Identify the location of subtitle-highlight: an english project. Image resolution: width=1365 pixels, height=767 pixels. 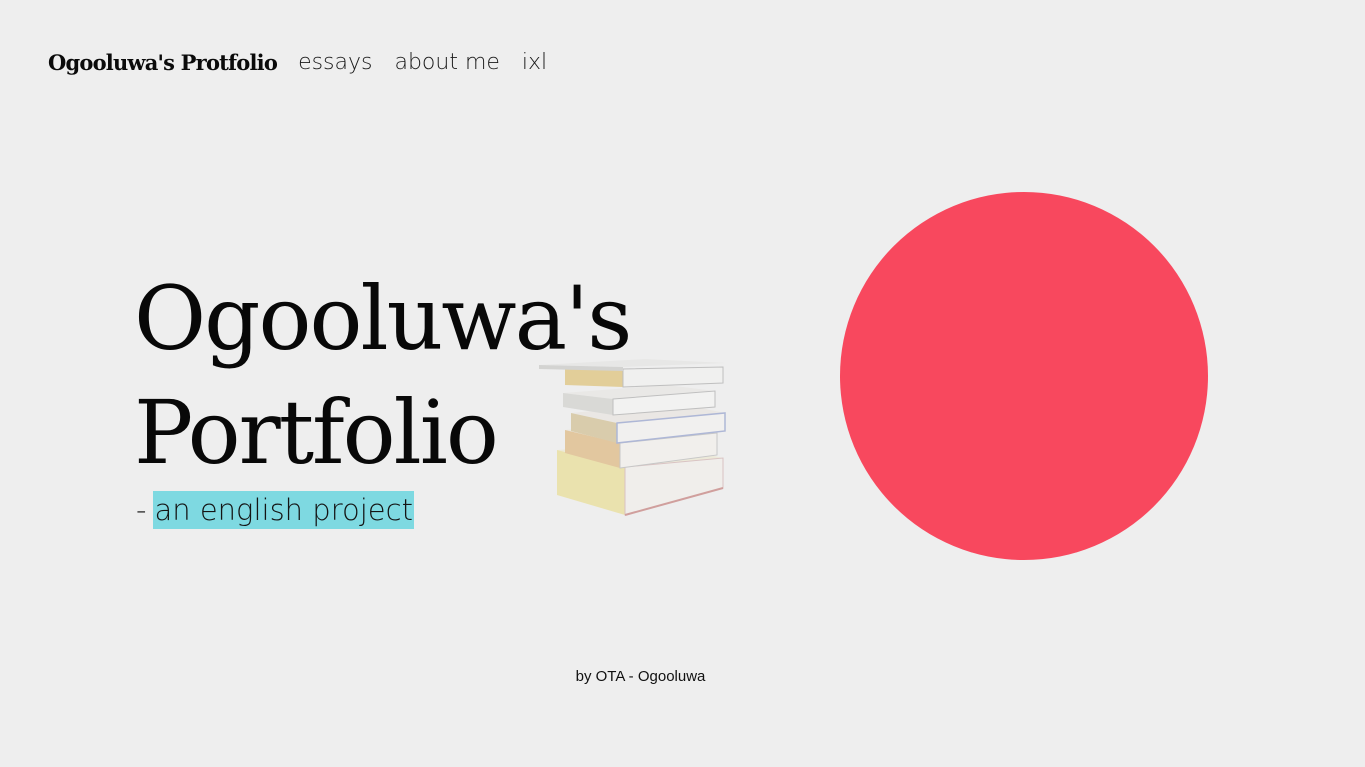
(283, 510).